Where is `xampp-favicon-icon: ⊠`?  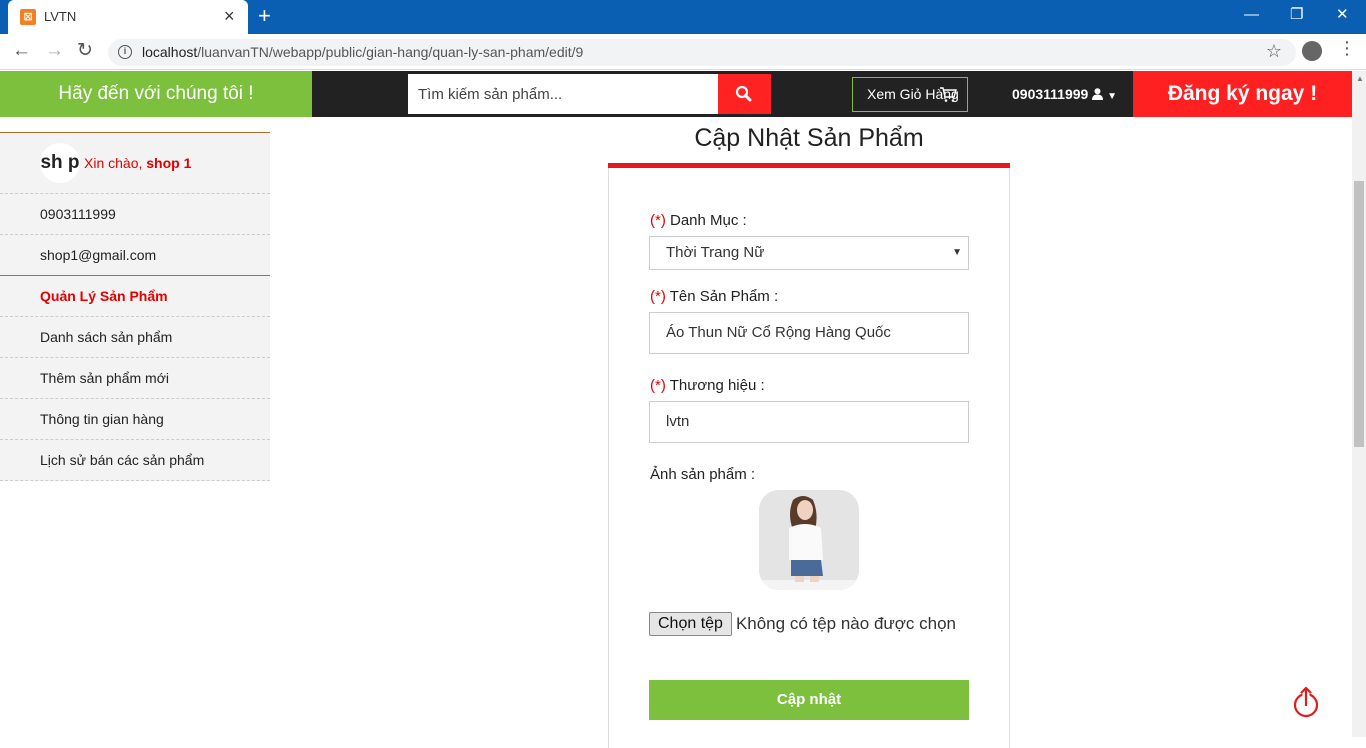 xampp-favicon-icon: ⊠ is located at coordinates (28, 17).